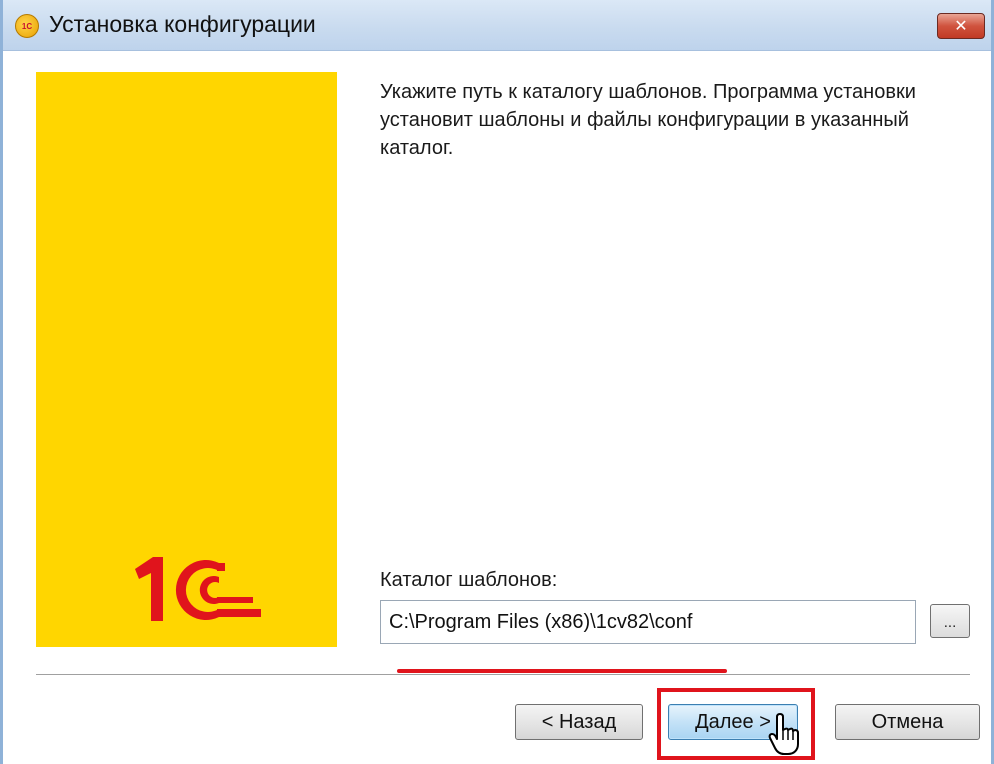  I want to click on template-path-input, so click(648, 622).